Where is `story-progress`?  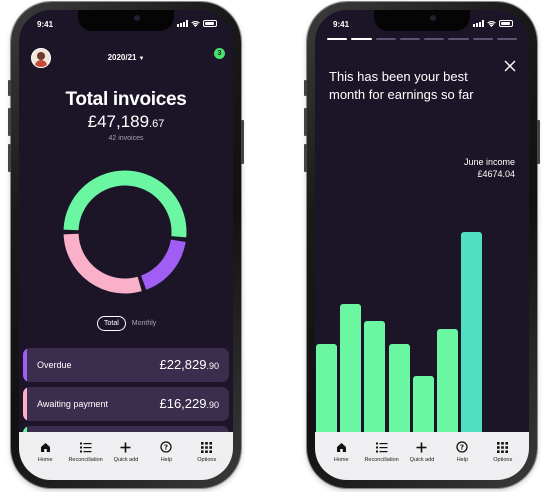 story-progress is located at coordinates (422, 39).